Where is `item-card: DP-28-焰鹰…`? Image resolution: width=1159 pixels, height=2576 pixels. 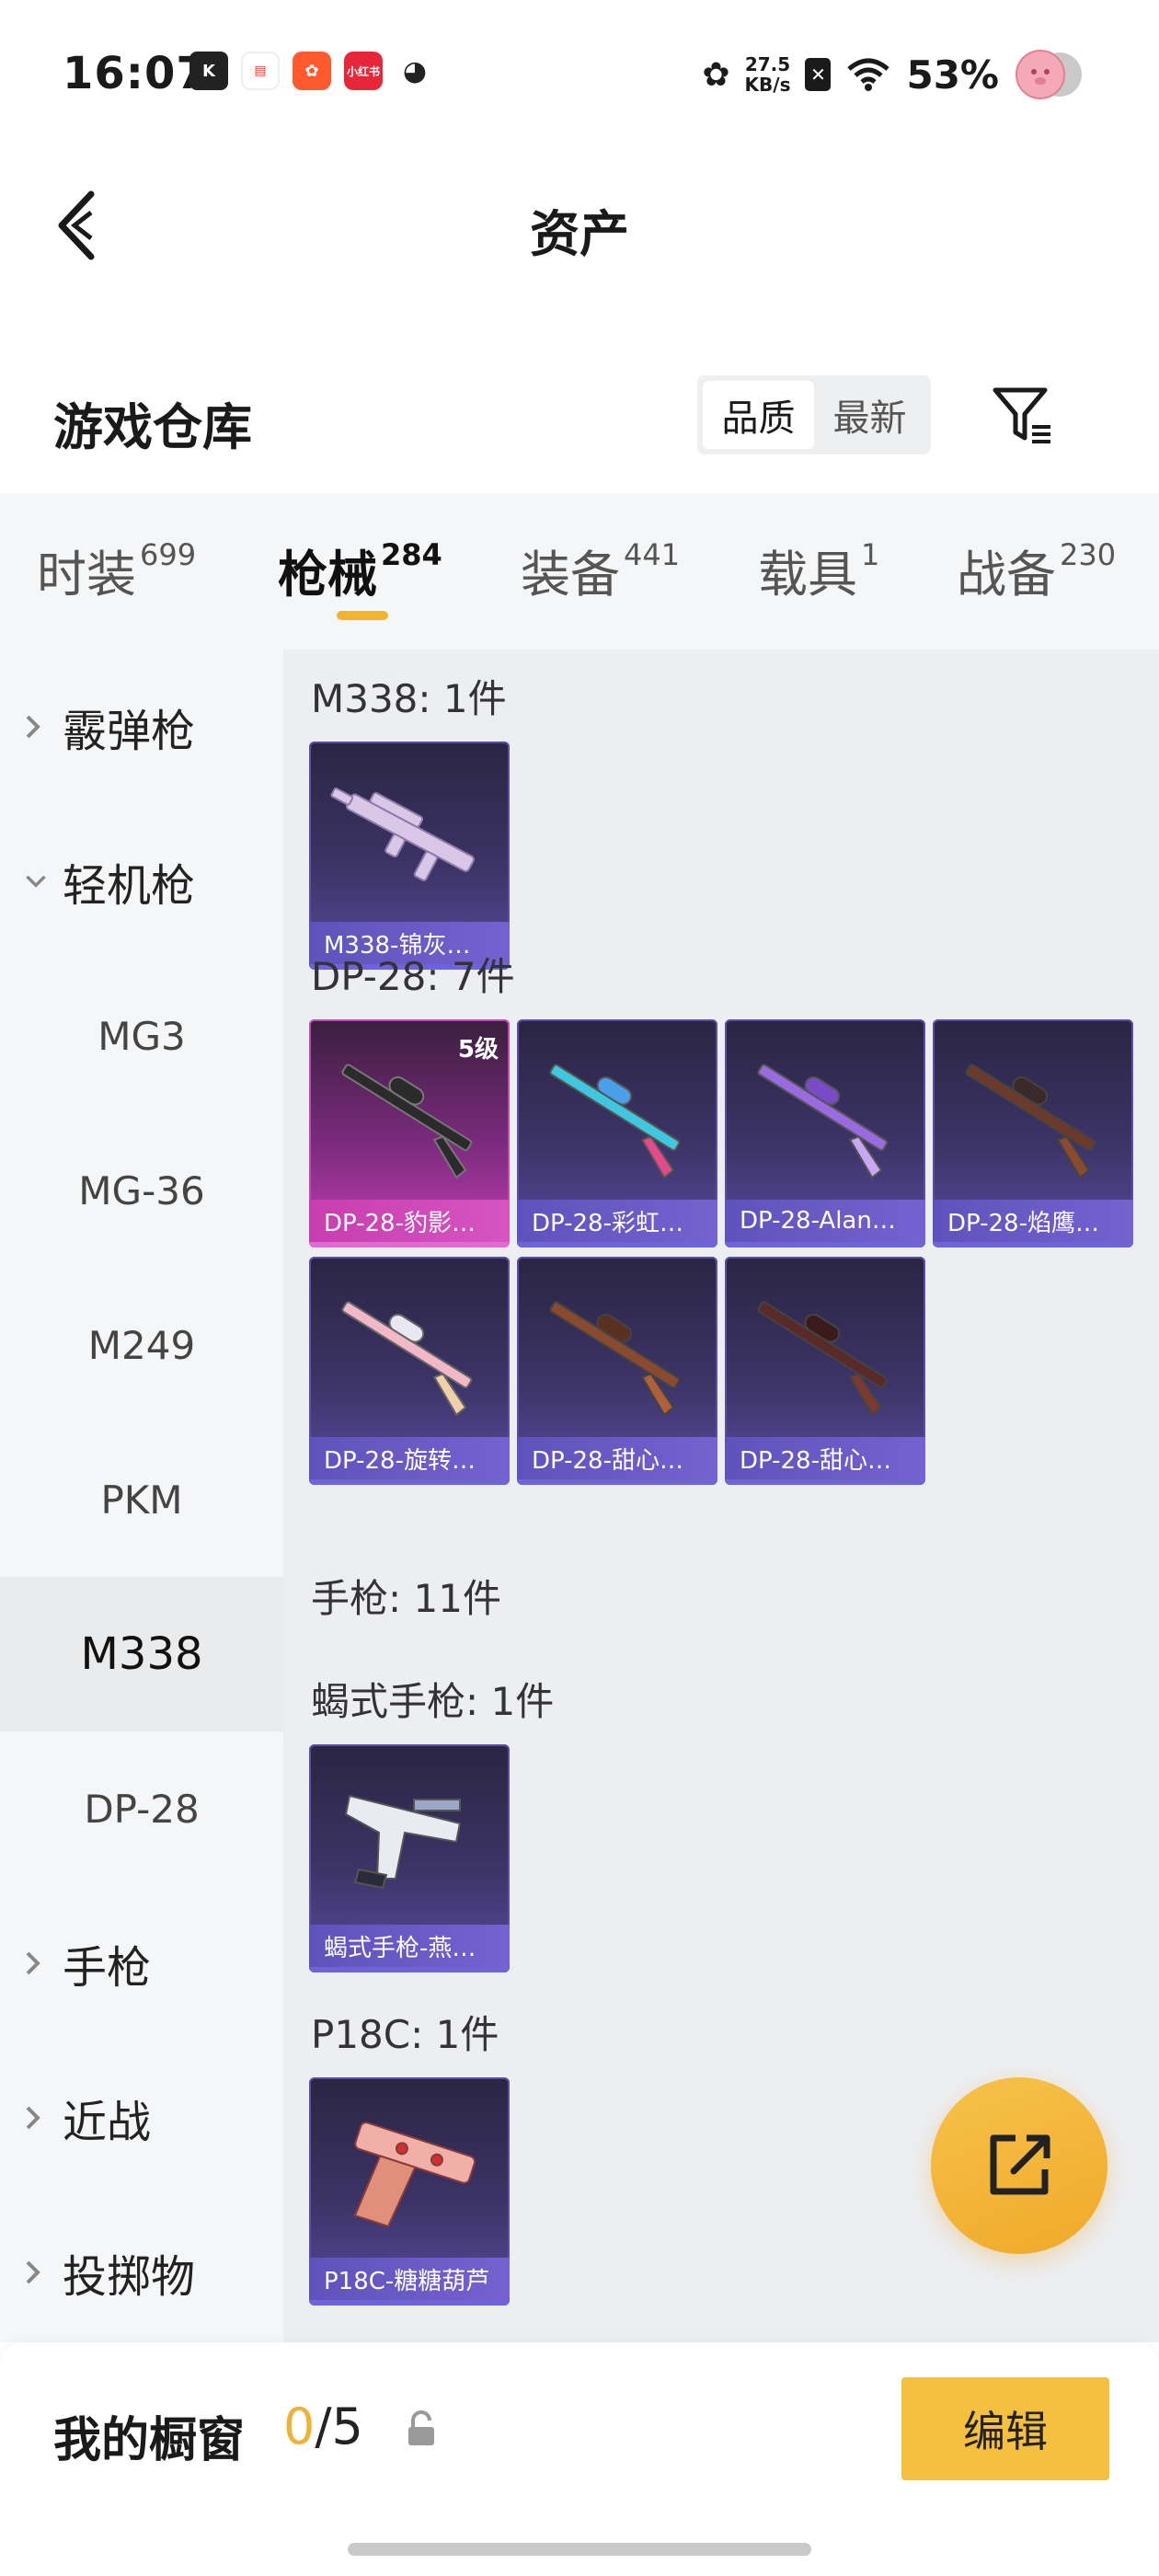 item-card: DP-28-焰鹰… is located at coordinates (1033, 1133).